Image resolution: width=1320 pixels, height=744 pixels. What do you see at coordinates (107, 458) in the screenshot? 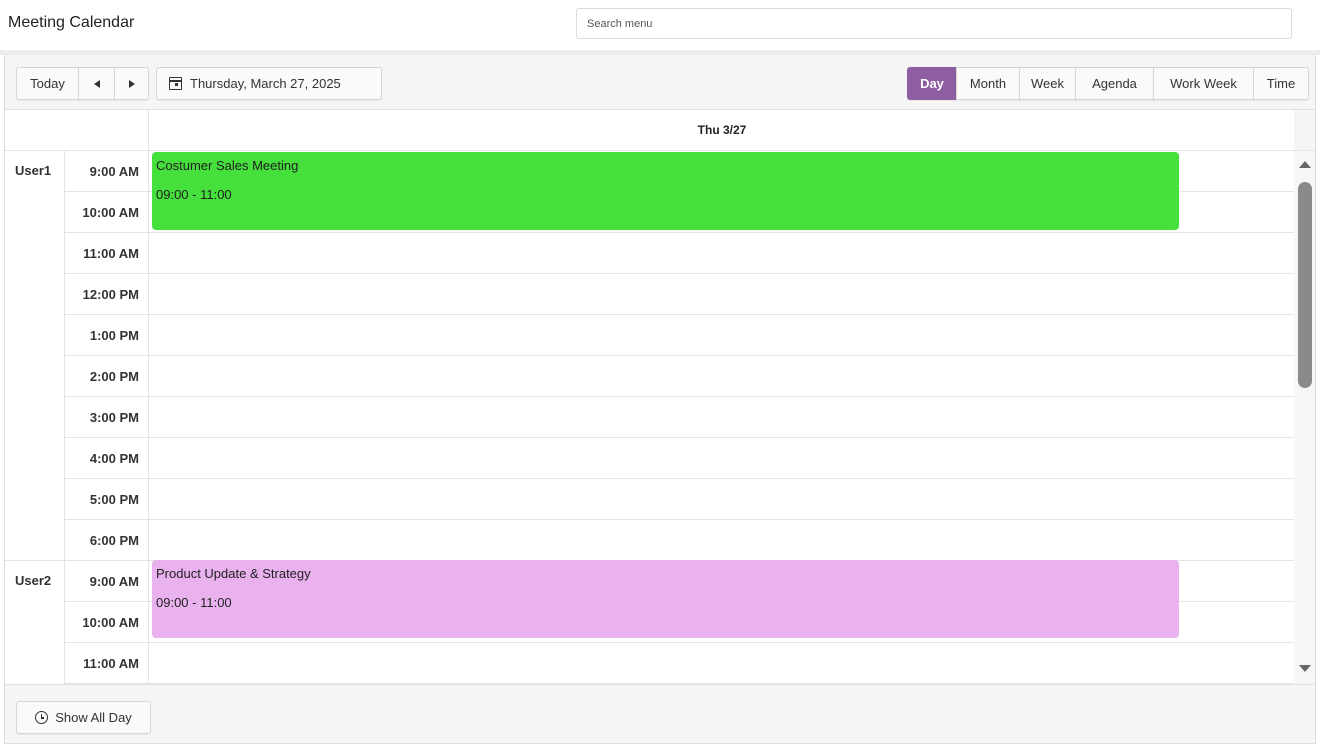
I see `time-label: 4:00 PM` at bounding box center [107, 458].